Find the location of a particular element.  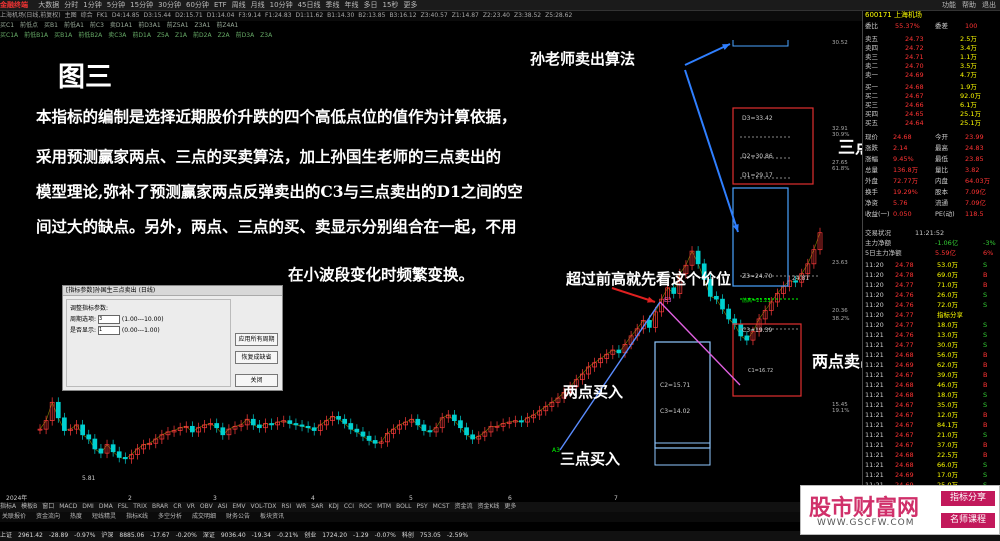

indicator-tab-3: MACD is located at coordinates (68, 506).